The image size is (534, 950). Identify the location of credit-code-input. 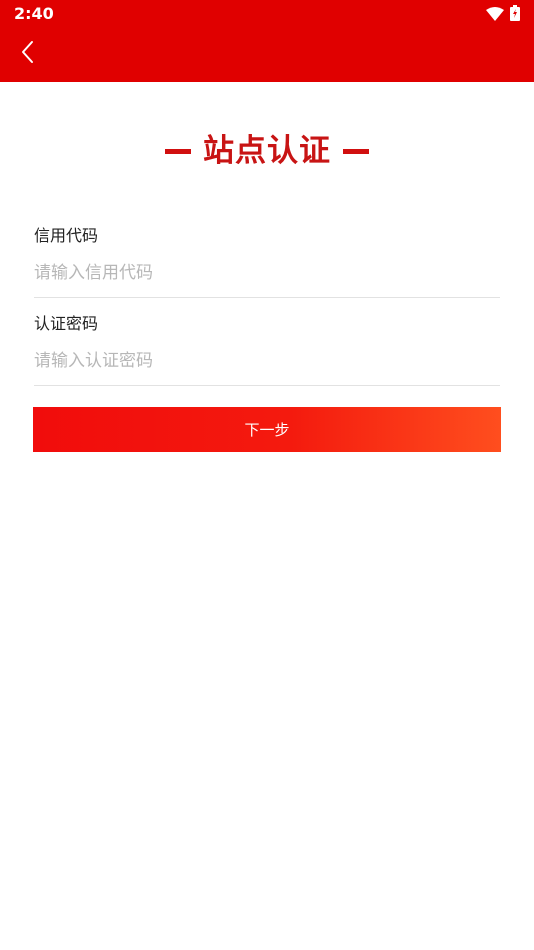
(267, 273).